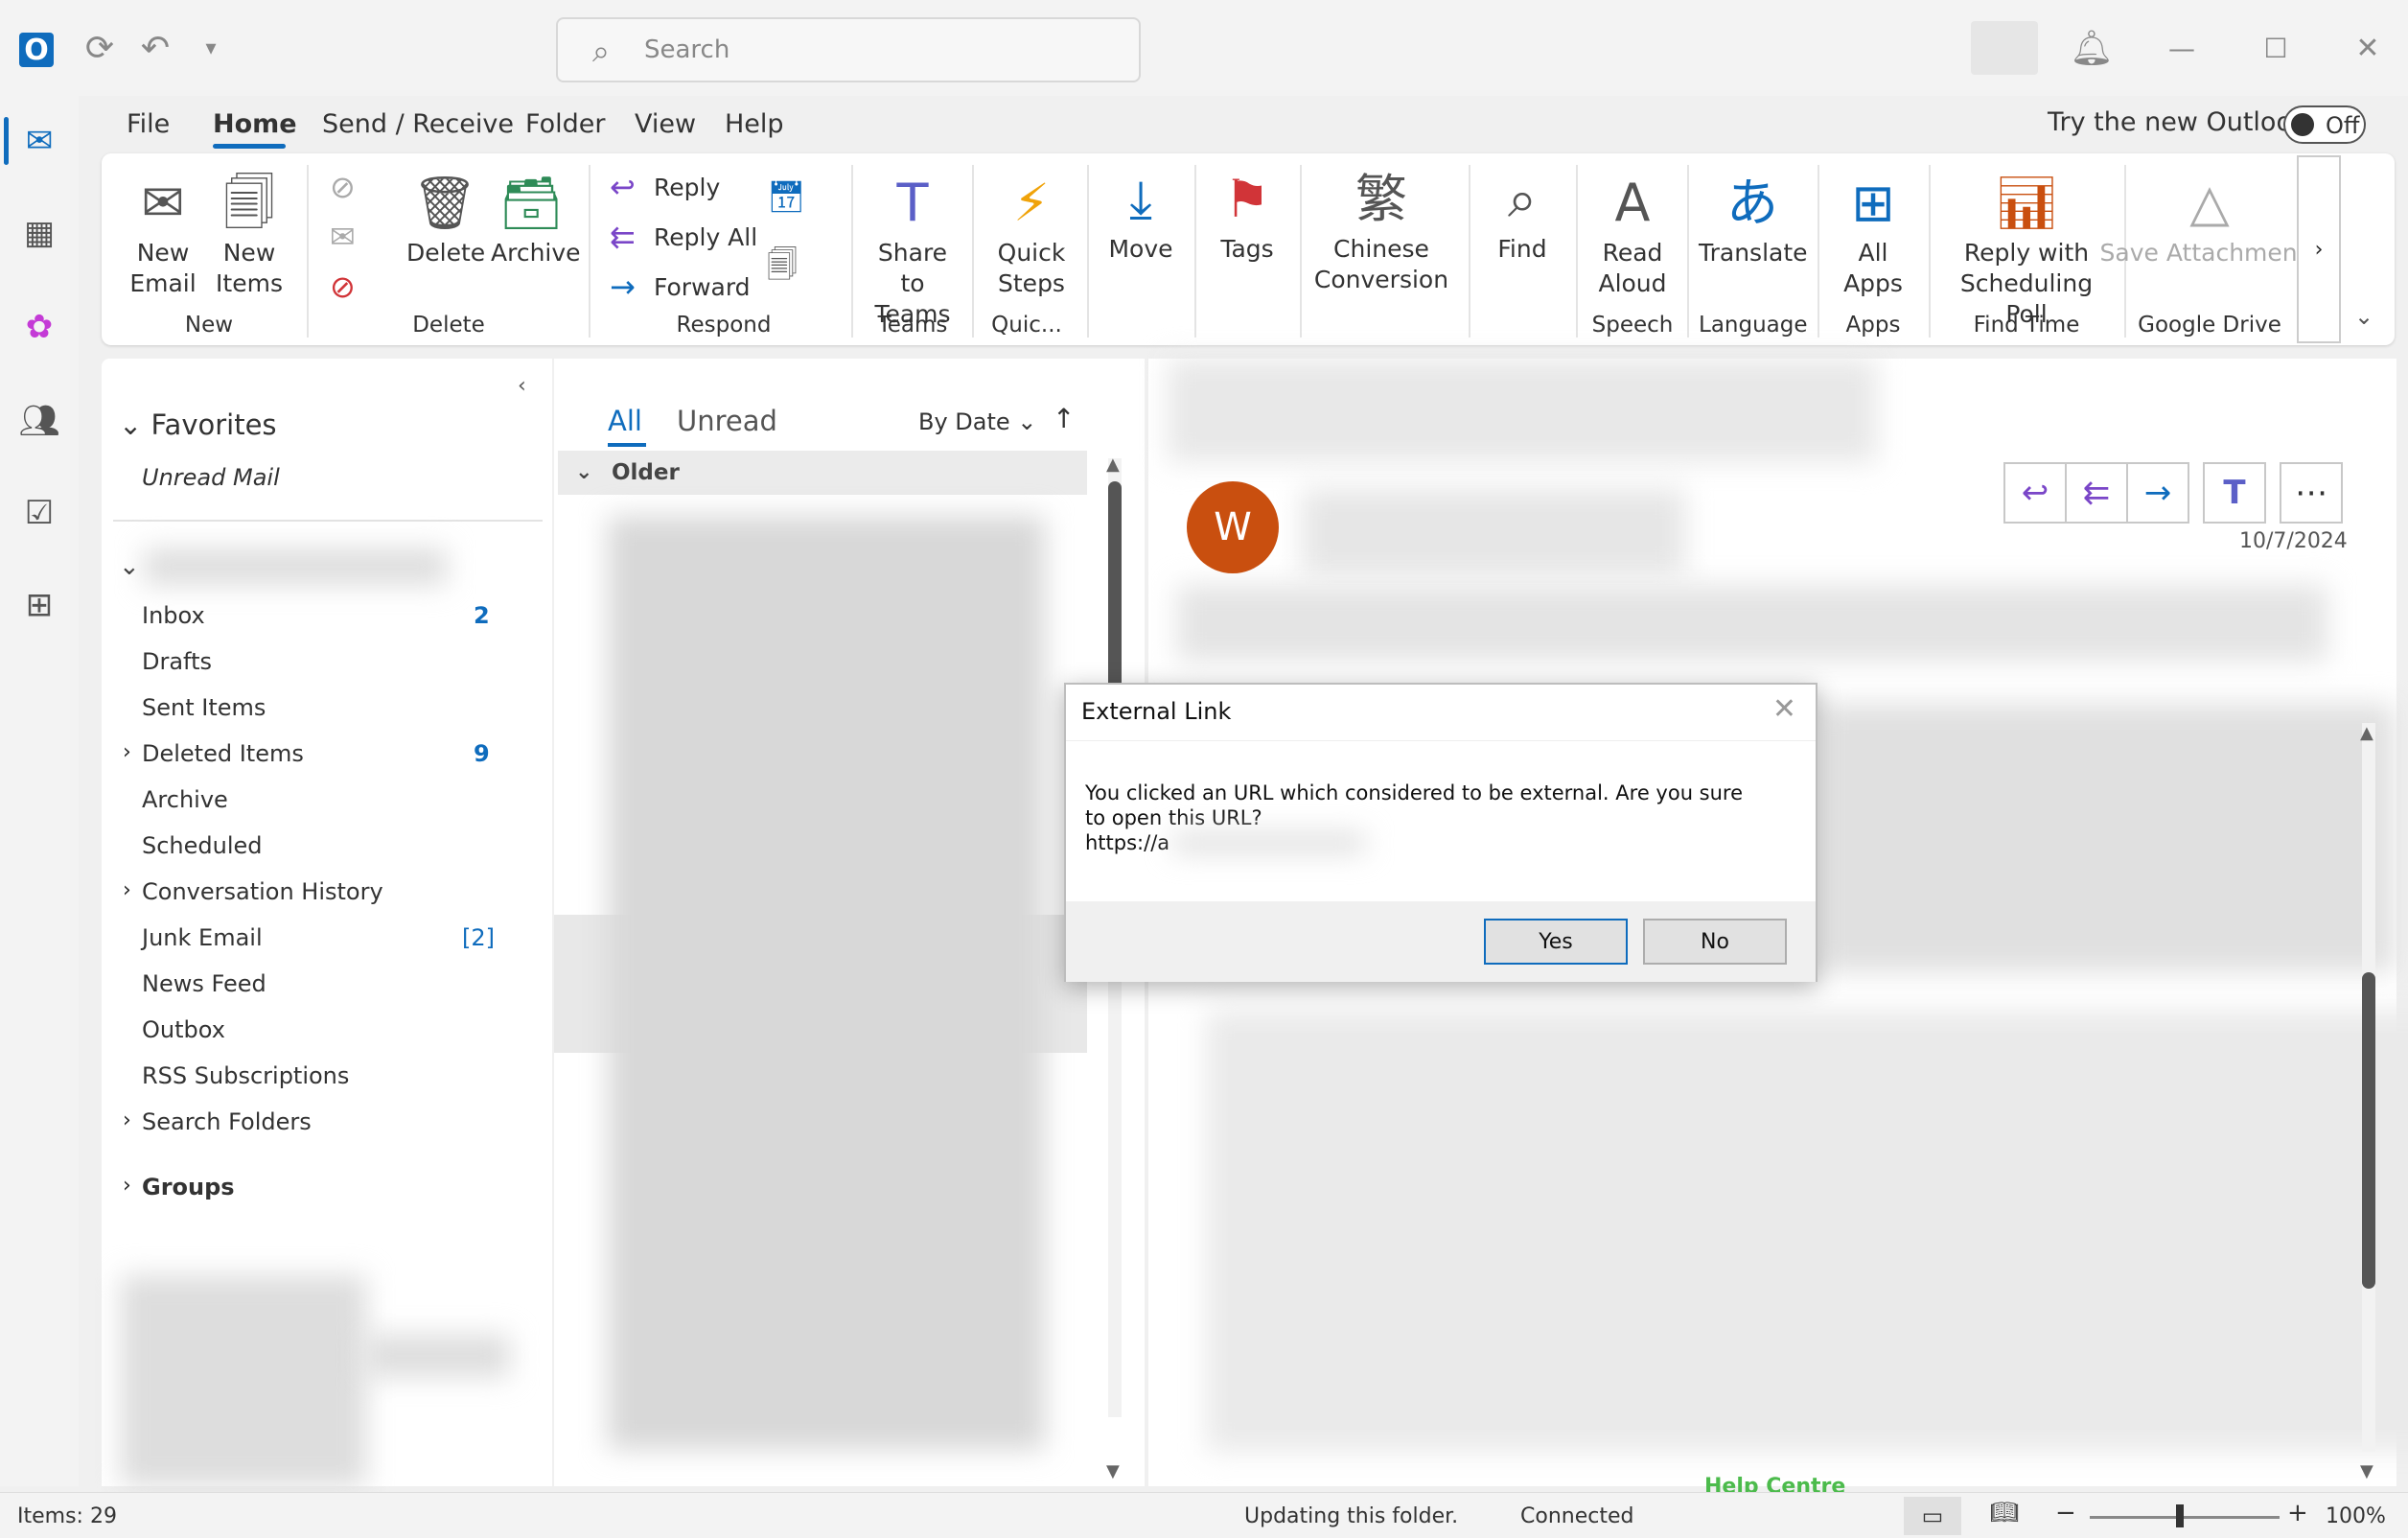 The width and height of the screenshot is (2408, 1538). What do you see at coordinates (204, 983) in the screenshot?
I see `folder-news-feed: News Feed` at bounding box center [204, 983].